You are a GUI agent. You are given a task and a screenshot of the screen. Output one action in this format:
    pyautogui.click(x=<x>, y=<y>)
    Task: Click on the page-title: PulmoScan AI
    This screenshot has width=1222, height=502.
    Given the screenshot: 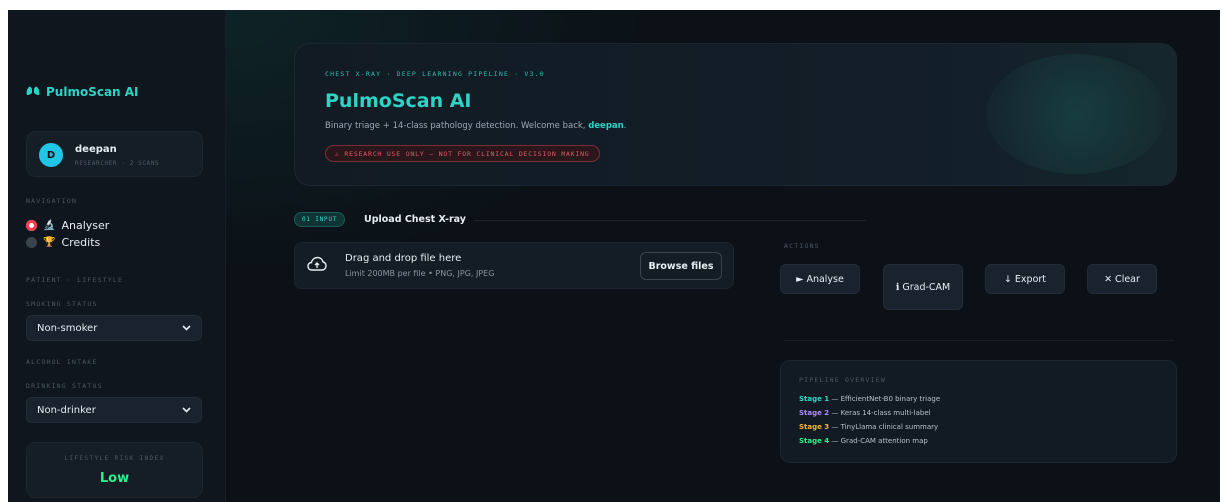 What is the action you would take?
    pyautogui.click(x=398, y=101)
    